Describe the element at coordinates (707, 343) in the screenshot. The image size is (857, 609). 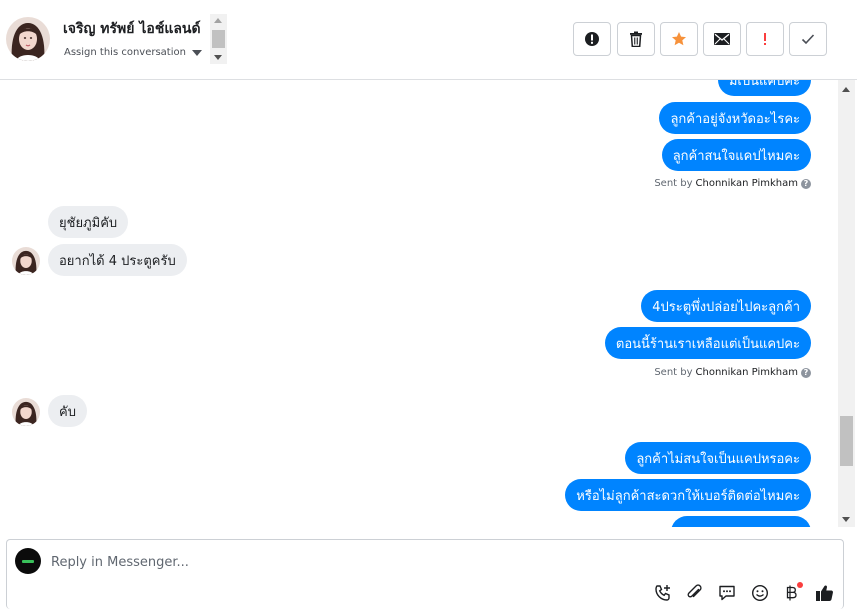
I see `outgoing-message: ตอนนี้ร้านเราเหลือแต่เป็นแคปคะ` at that location.